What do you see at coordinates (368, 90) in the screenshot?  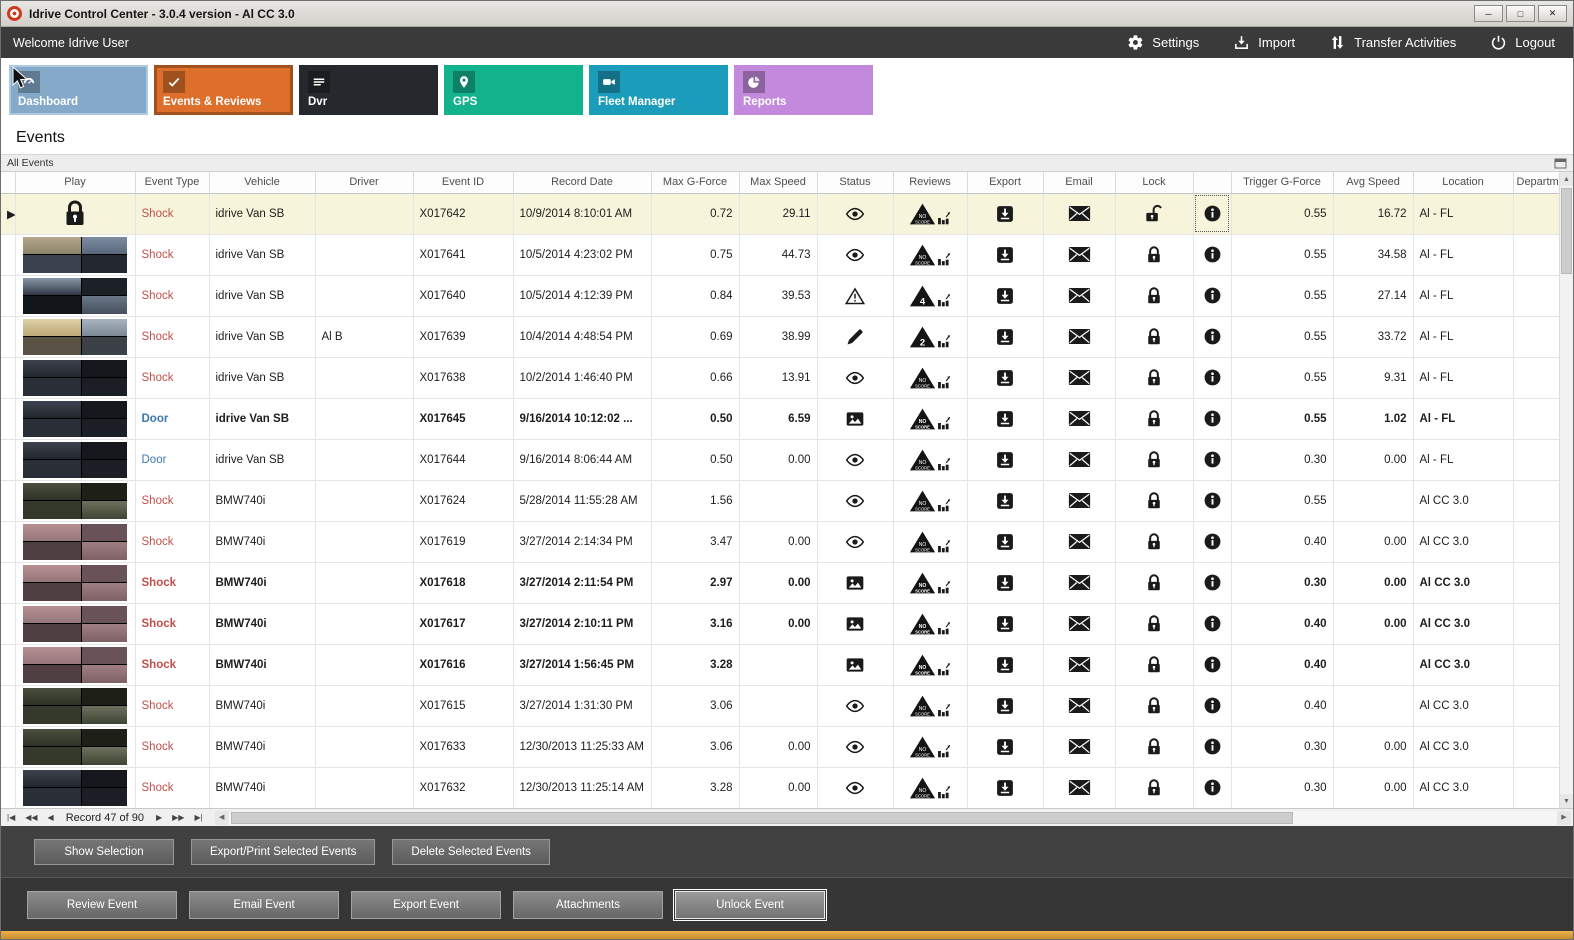 I see `tile-dvr: Dvr` at bounding box center [368, 90].